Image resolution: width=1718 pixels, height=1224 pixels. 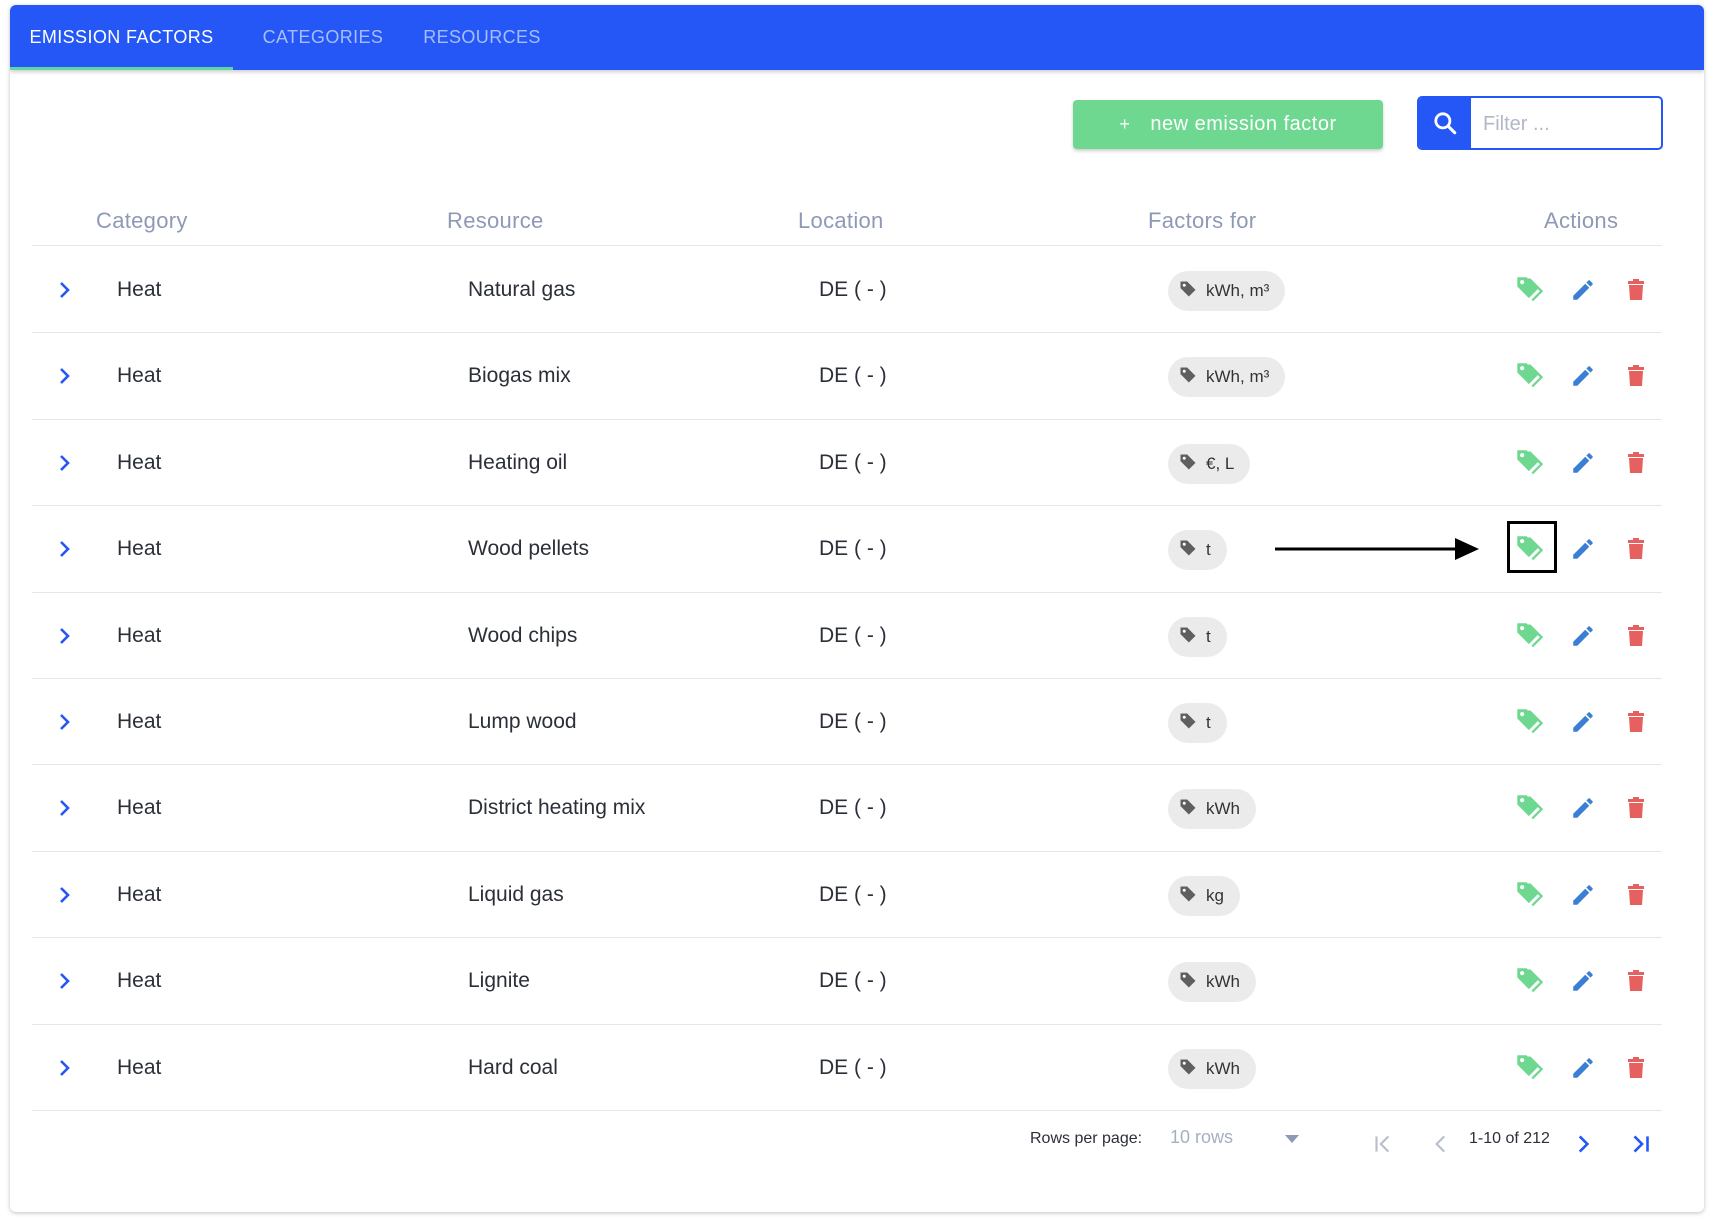 What do you see at coordinates (1228, 124) in the screenshot?
I see `new-emission-factor-button: + new emission factor` at bounding box center [1228, 124].